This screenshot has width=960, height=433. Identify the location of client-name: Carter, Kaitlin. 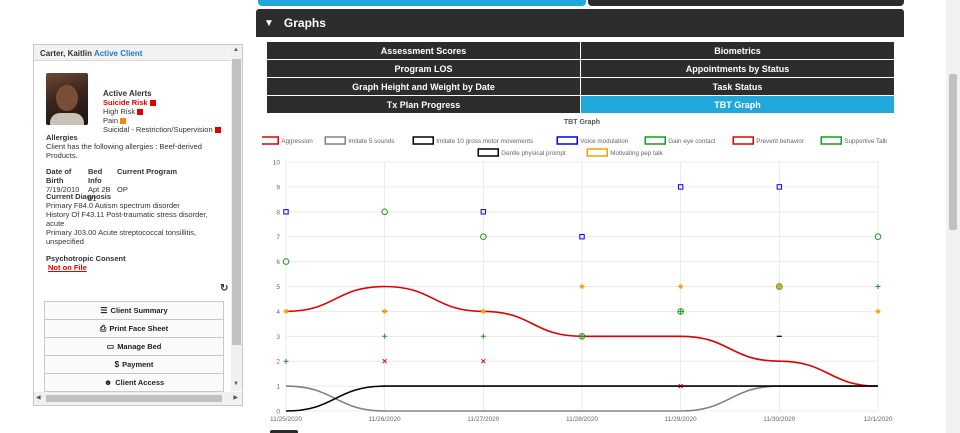
(66, 53).